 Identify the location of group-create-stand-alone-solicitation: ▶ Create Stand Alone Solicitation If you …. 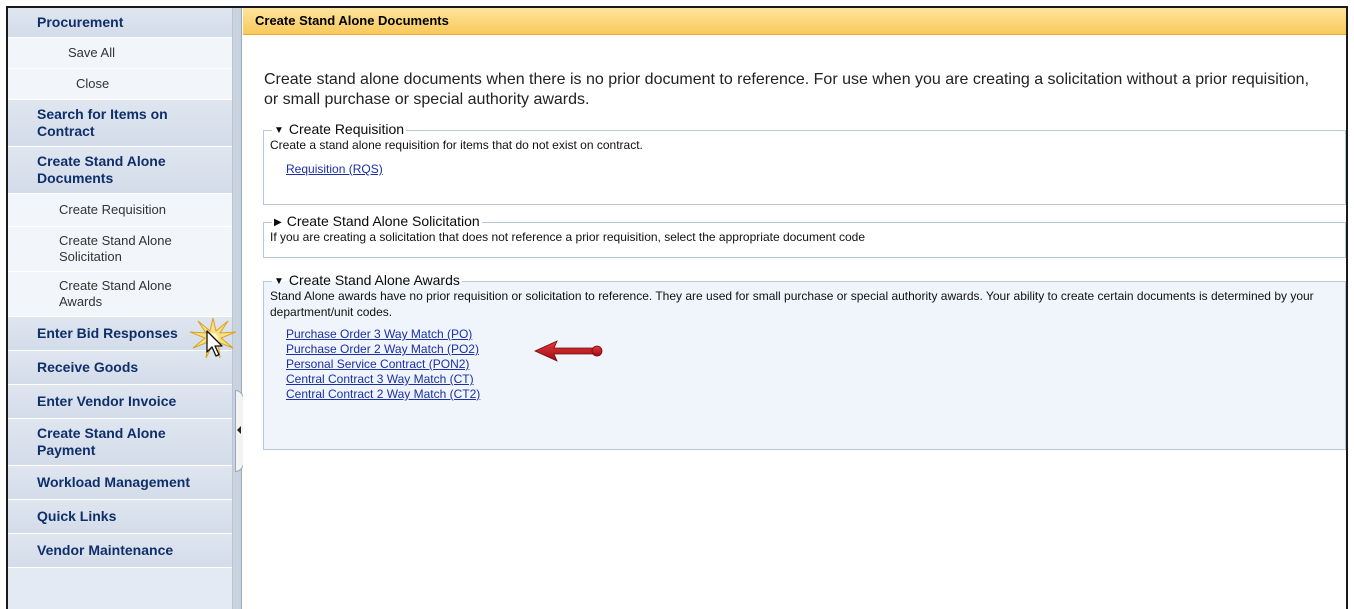
(804, 236).